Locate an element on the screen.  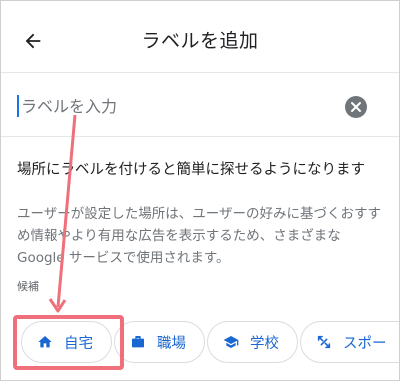
page-title: ラベルを追加 is located at coordinates (200, 41).